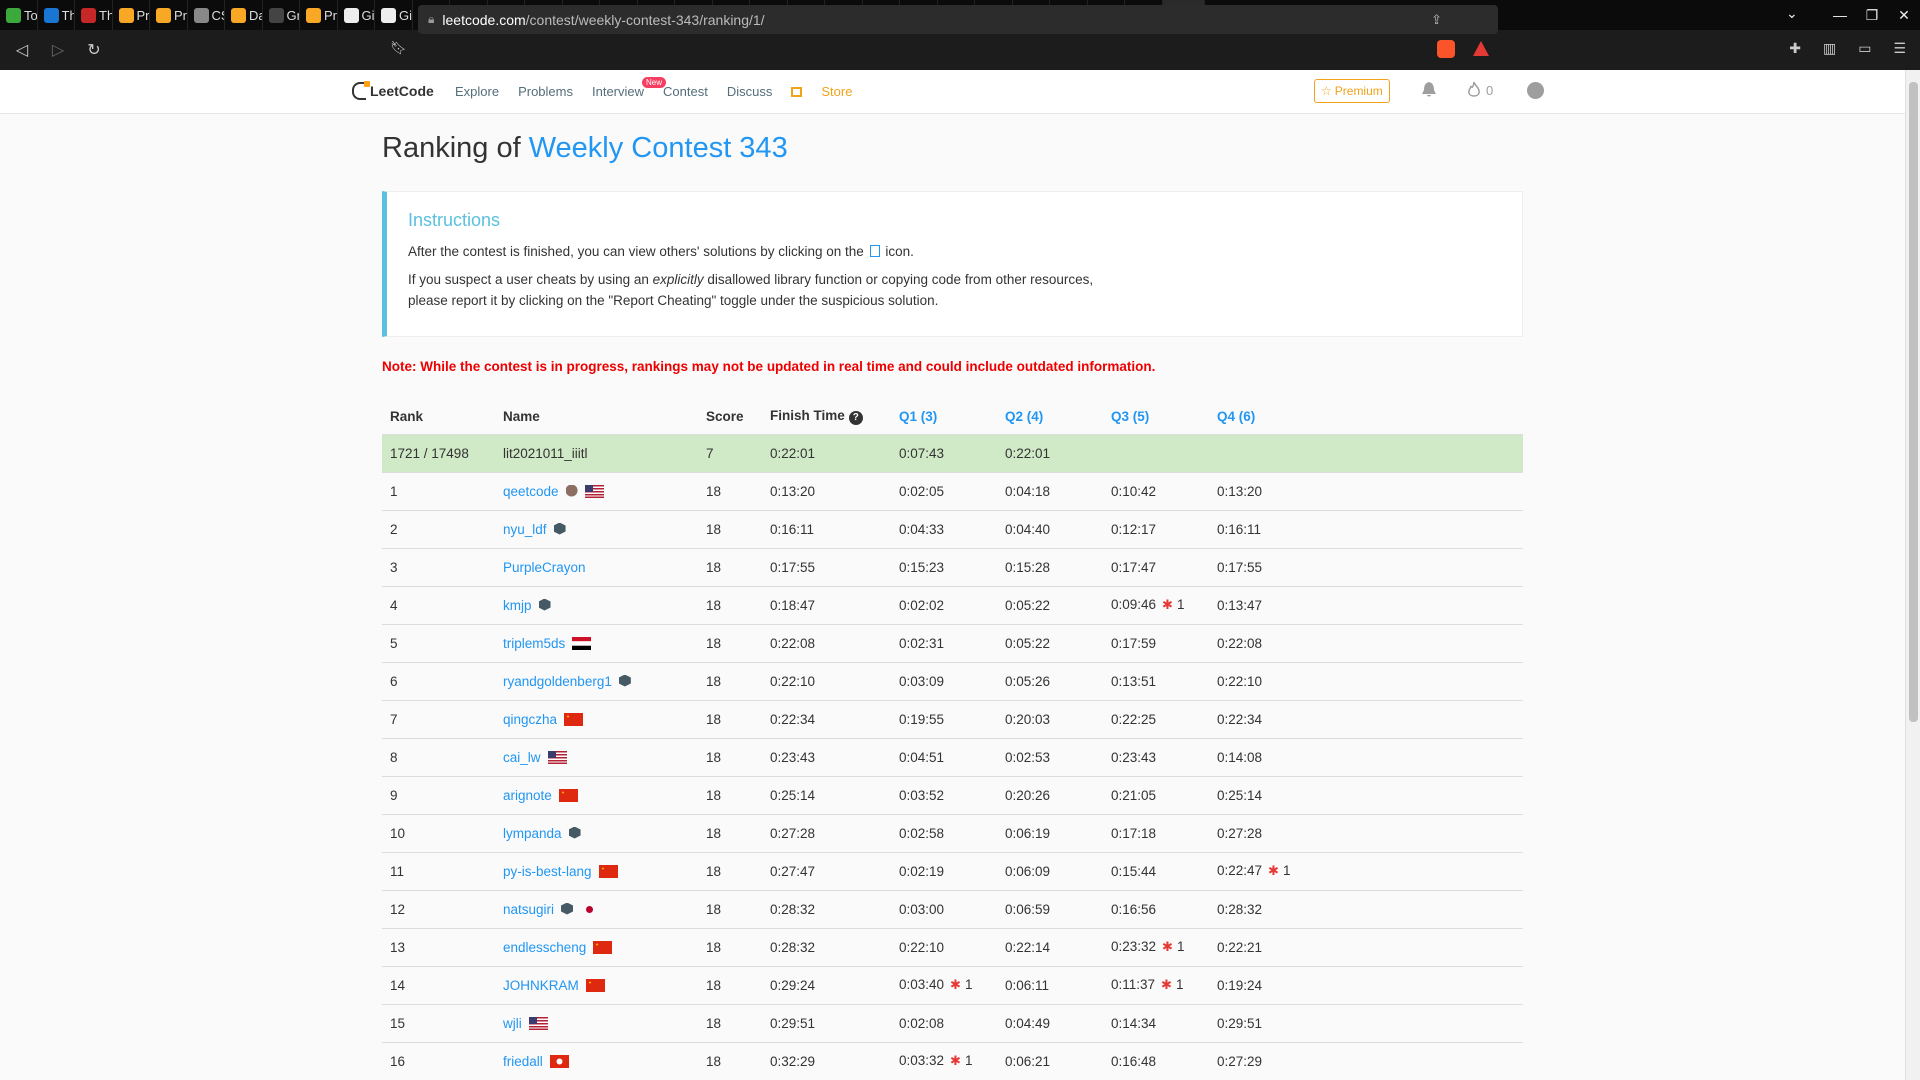 This screenshot has width=1920, height=1080. What do you see at coordinates (1366, 1022) in the screenshot?
I see `q4-cell: 0:29:51` at bounding box center [1366, 1022].